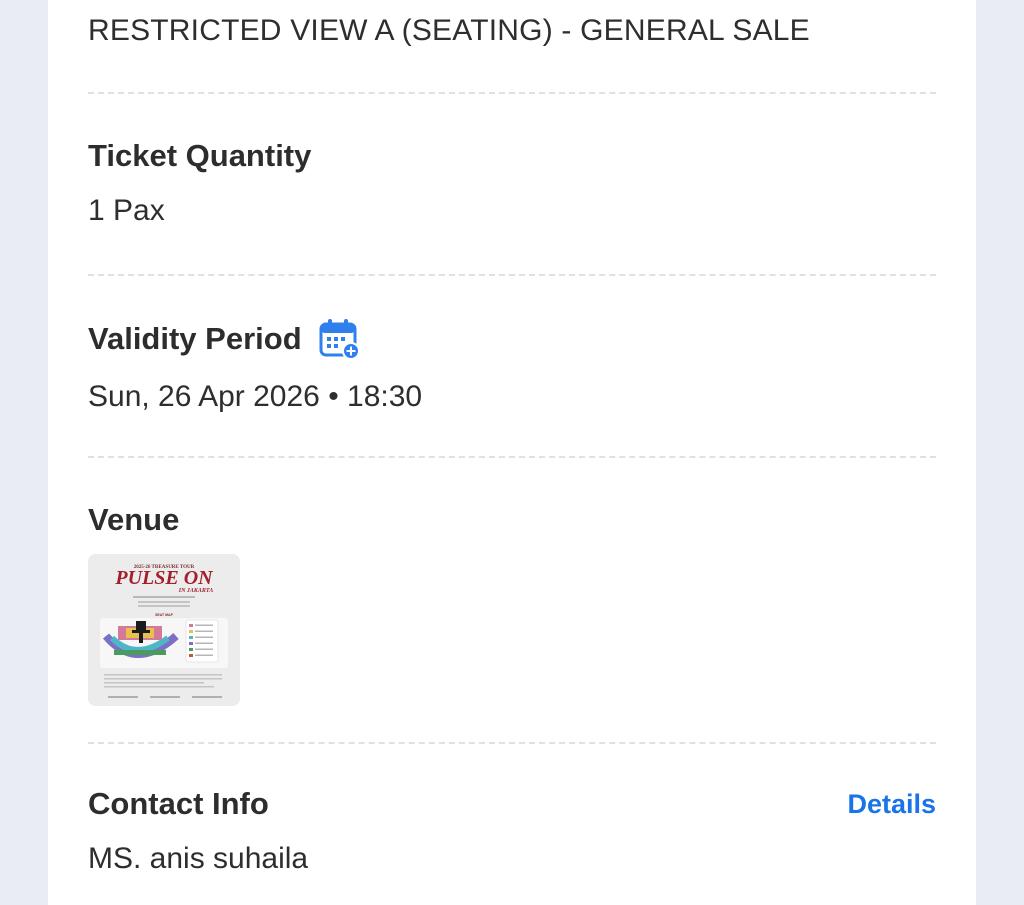  I want to click on ticket-quantity-label: Ticket Quantity, so click(200, 155).